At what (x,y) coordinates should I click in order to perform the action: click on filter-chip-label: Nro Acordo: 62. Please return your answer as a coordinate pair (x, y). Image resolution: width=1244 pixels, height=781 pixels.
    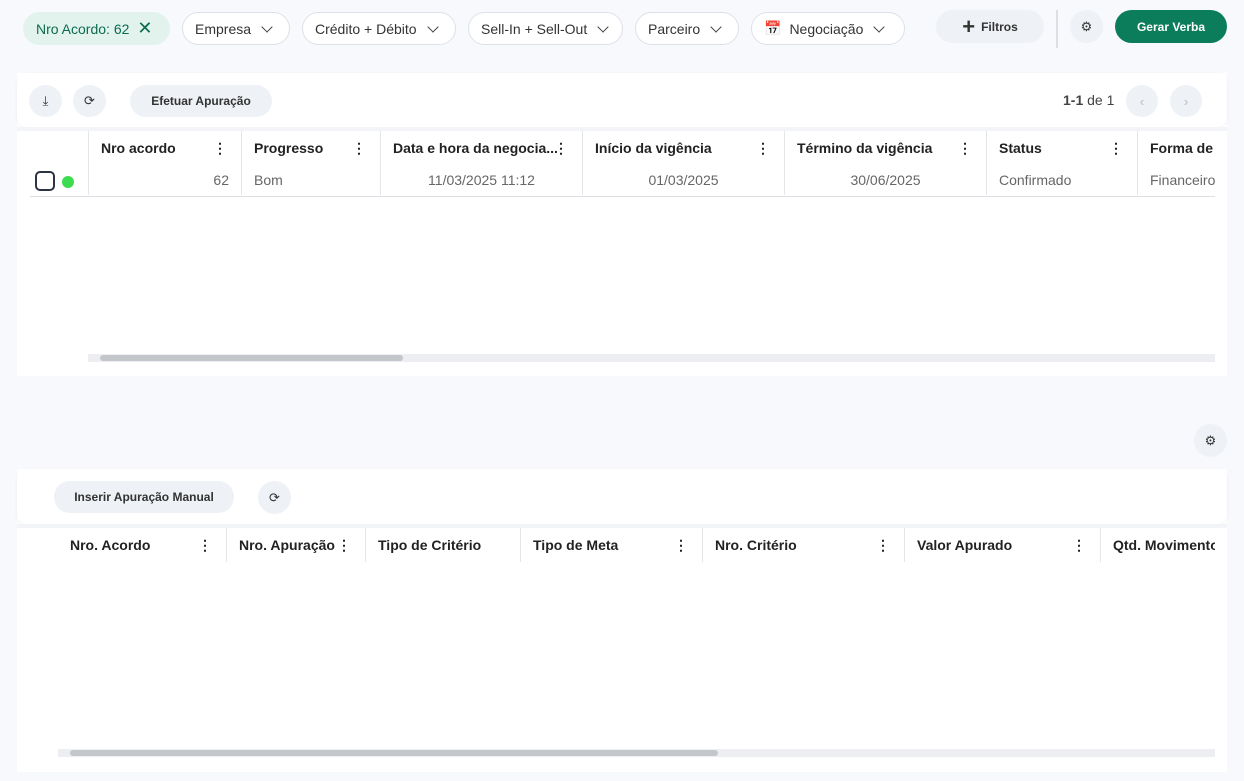
    Looking at the image, I should click on (83, 28).